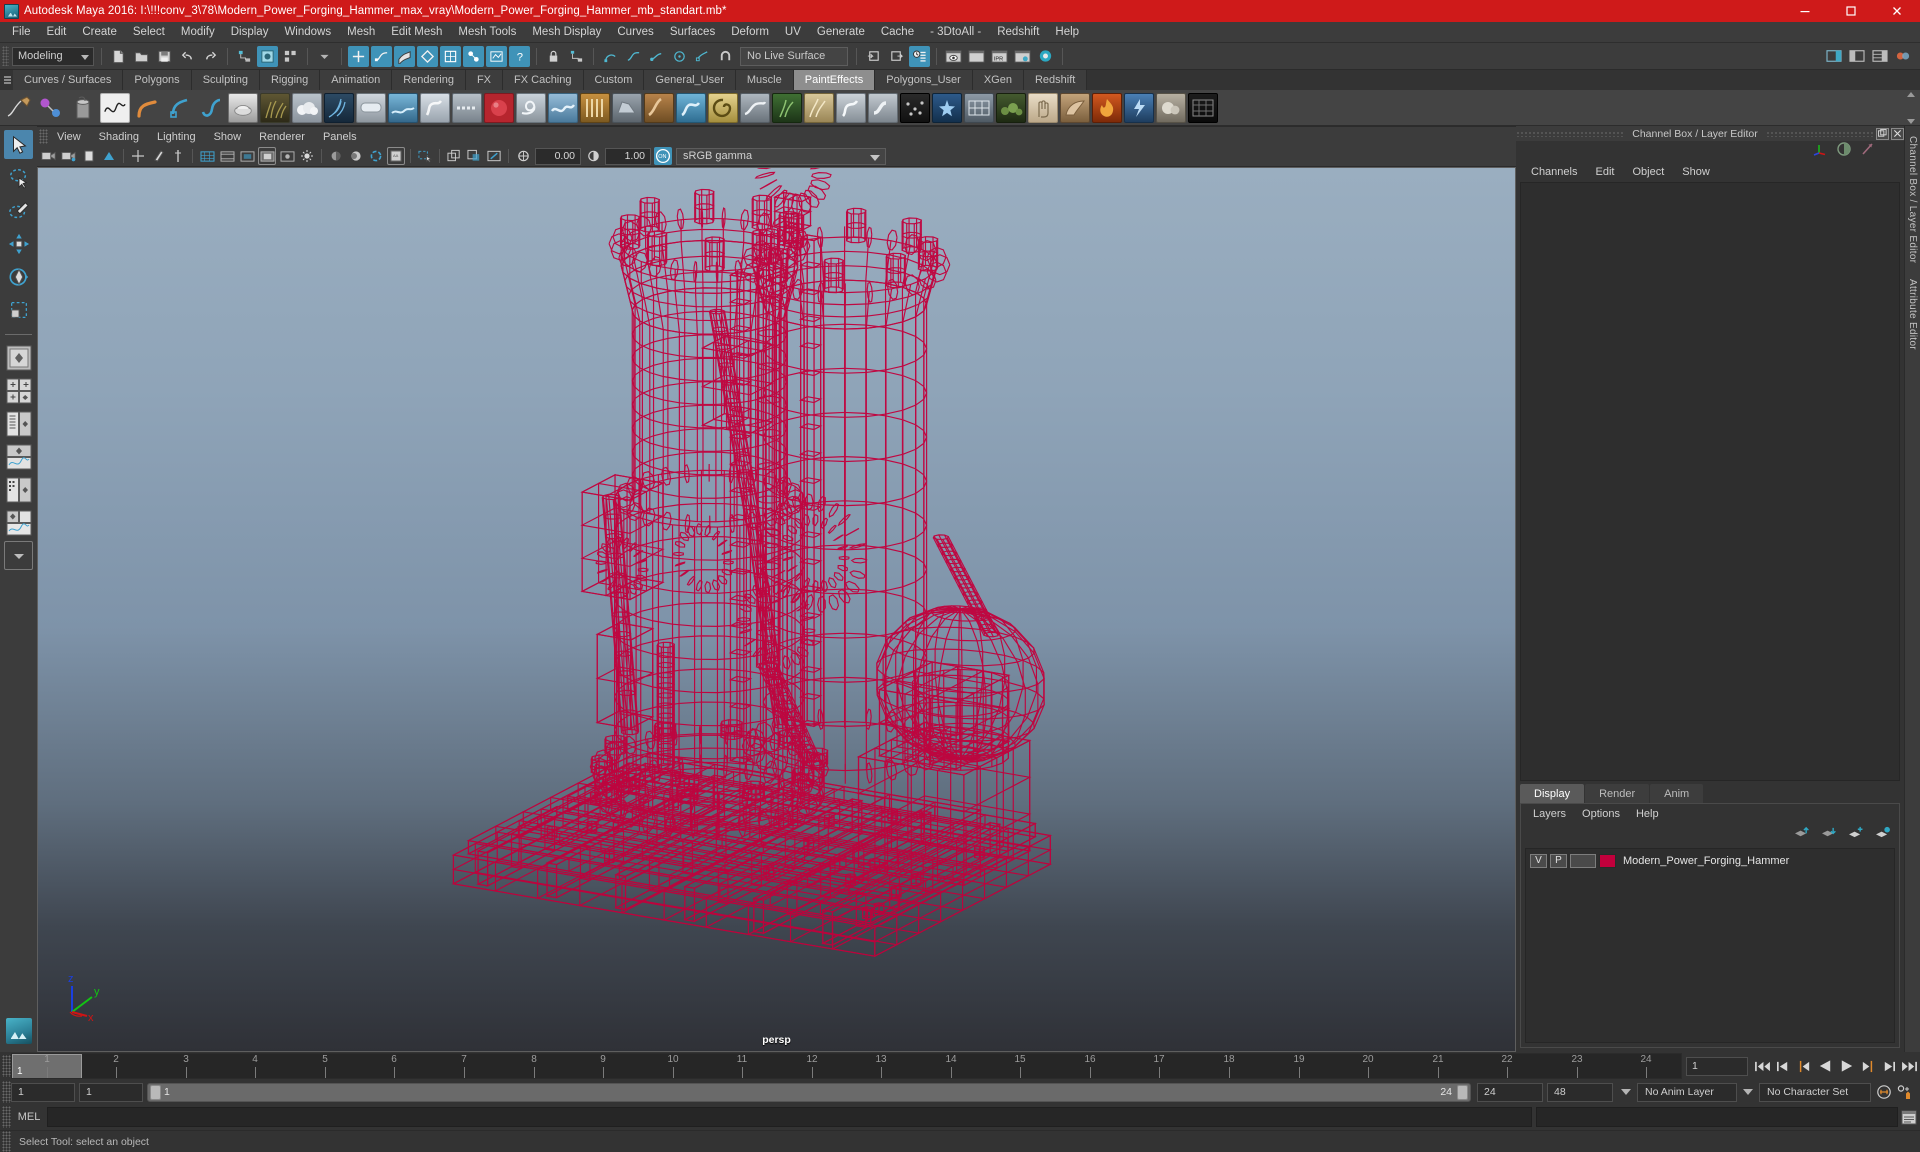 The height and width of the screenshot is (1152, 1920). Describe the element at coordinates (1558, 860) in the screenshot. I see `layer-playback-toggle: P` at that location.